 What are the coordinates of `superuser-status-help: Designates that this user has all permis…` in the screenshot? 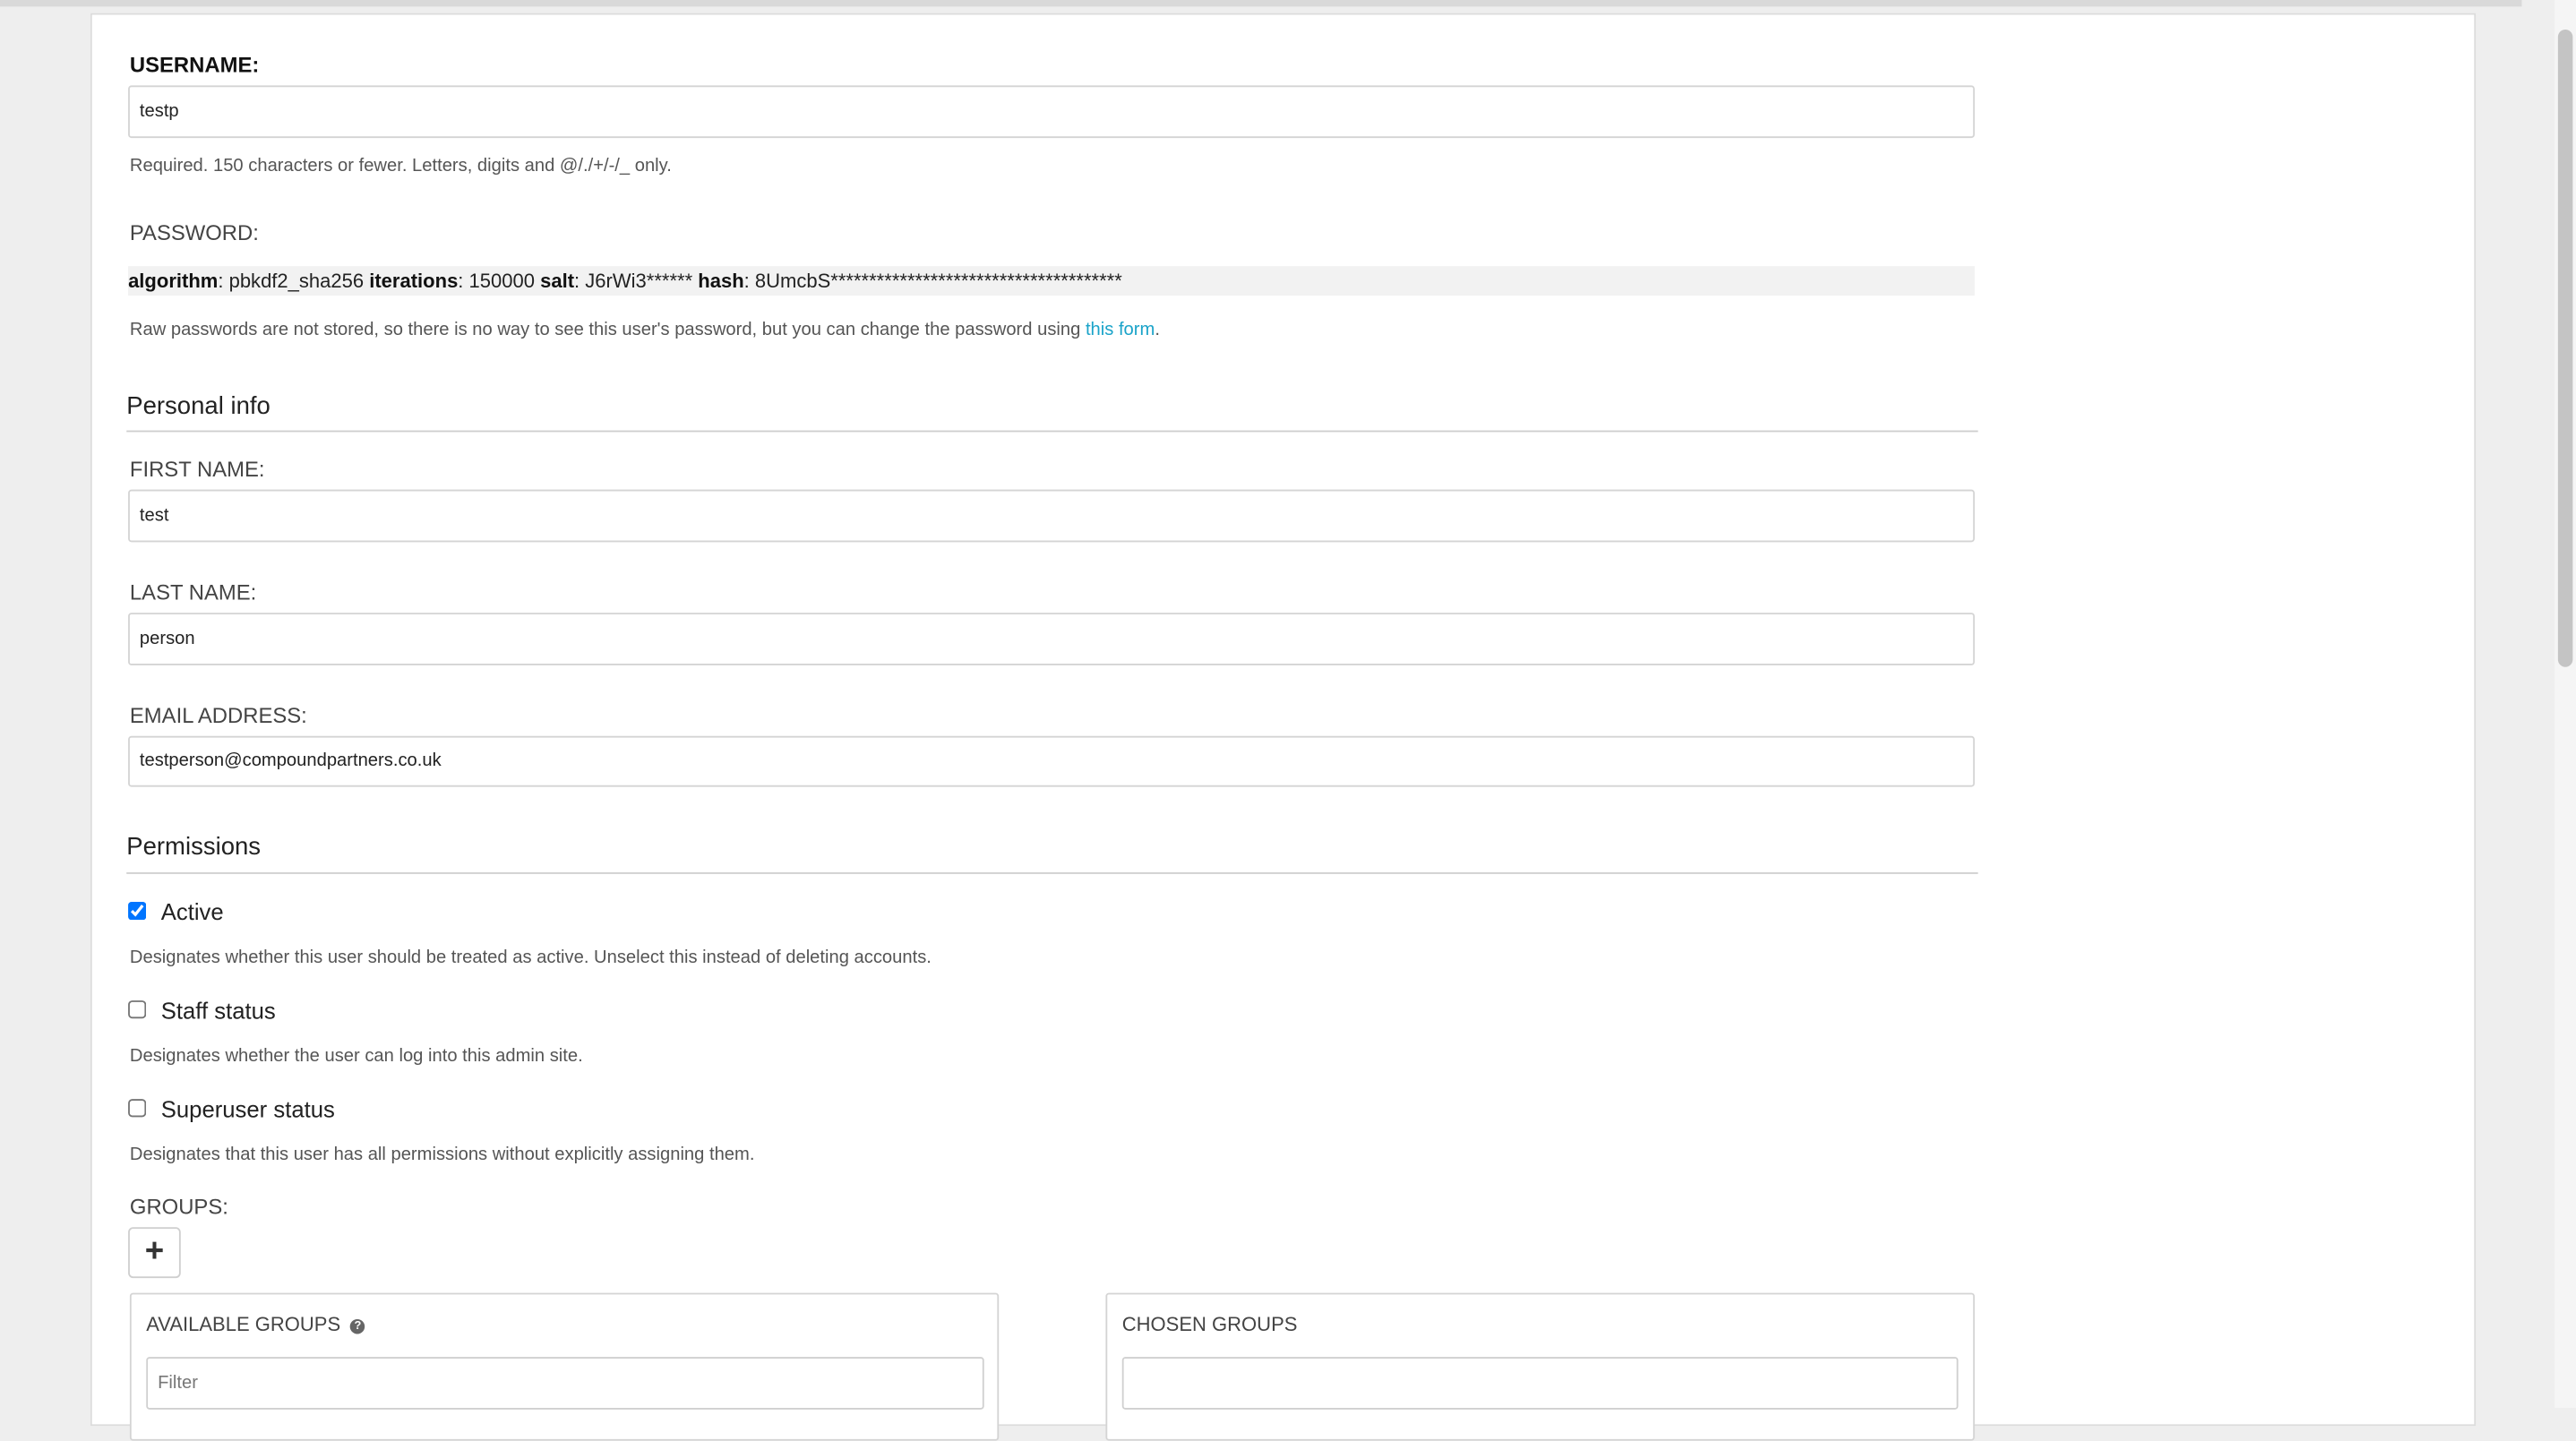 It's located at (442, 1155).